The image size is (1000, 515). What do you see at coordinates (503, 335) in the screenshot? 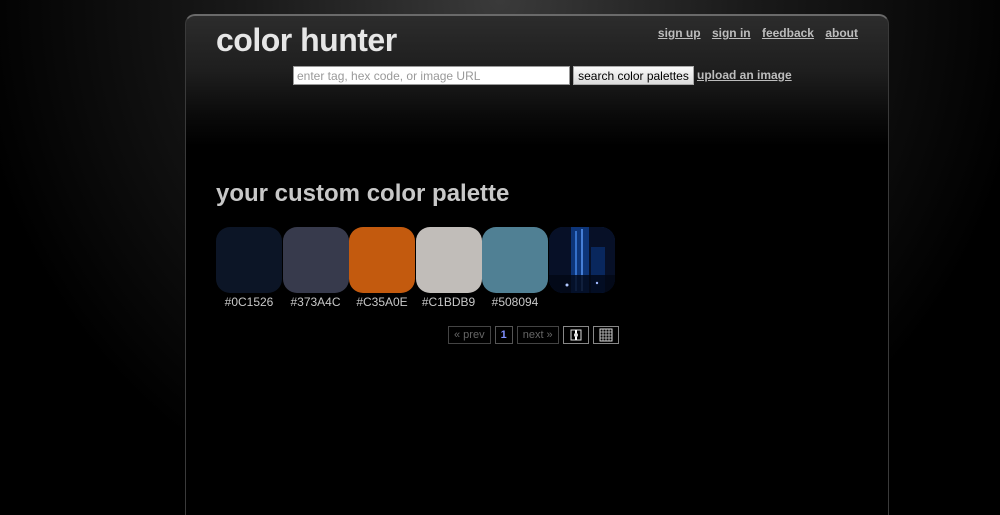
I see `page-number: 1` at bounding box center [503, 335].